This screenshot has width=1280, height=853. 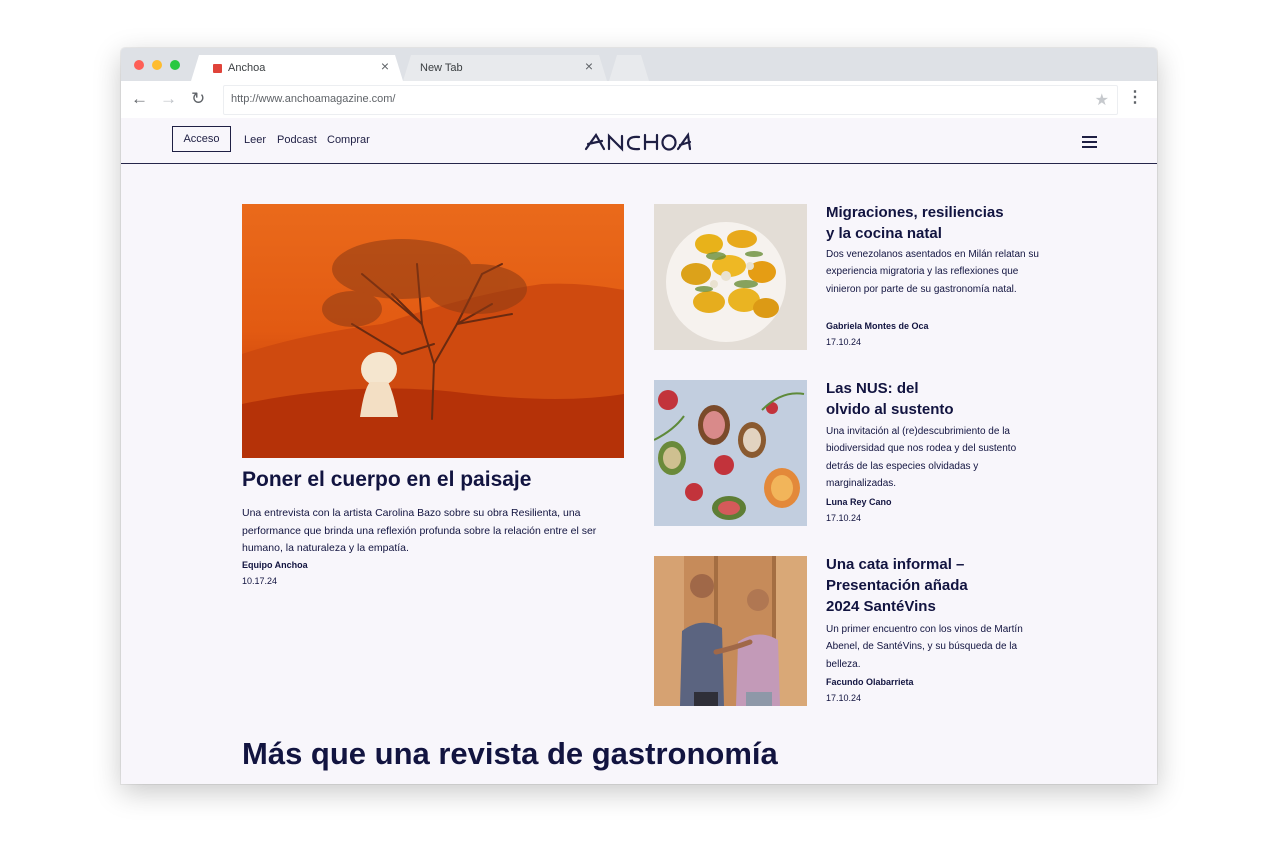 What do you see at coordinates (348, 140) in the screenshot?
I see `nav-link-comprar: Comprar` at bounding box center [348, 140].